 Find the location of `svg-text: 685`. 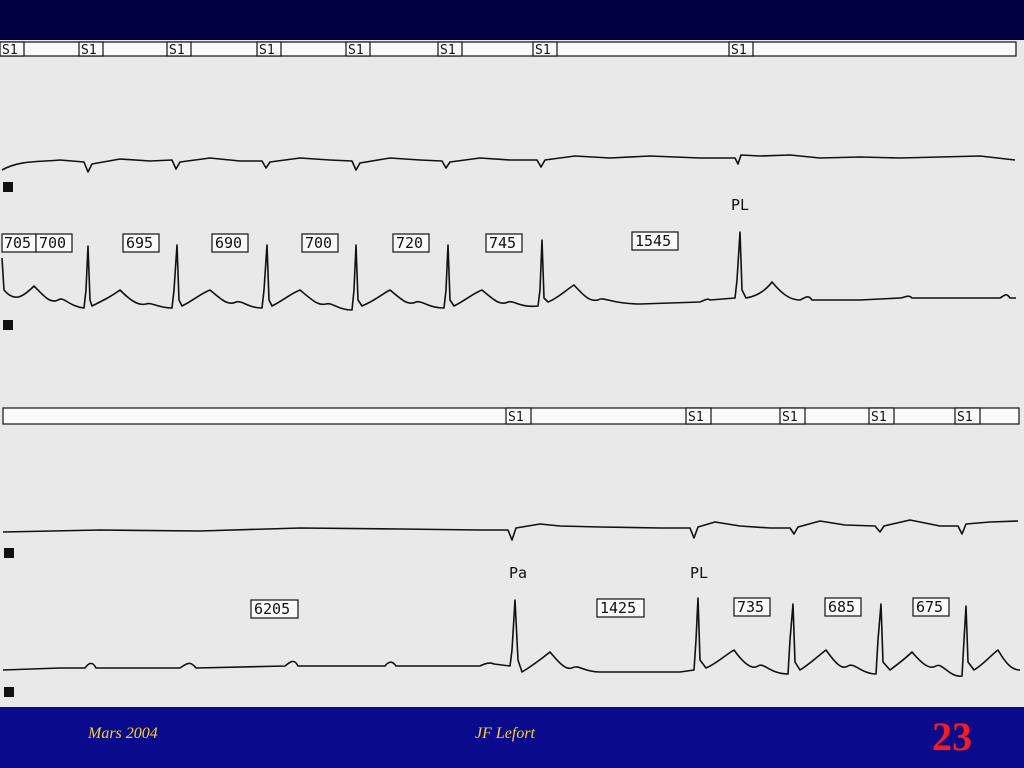

svg-text: 685 is located at coordinates (841, 607).